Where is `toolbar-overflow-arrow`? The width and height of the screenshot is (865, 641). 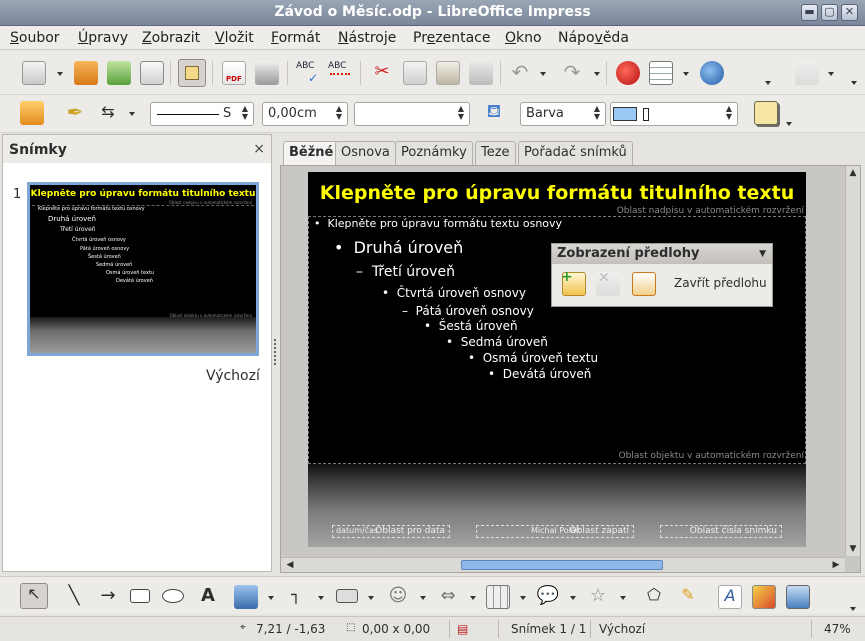 toolbar-overflow-arrow is located at coordinates (768, 83).